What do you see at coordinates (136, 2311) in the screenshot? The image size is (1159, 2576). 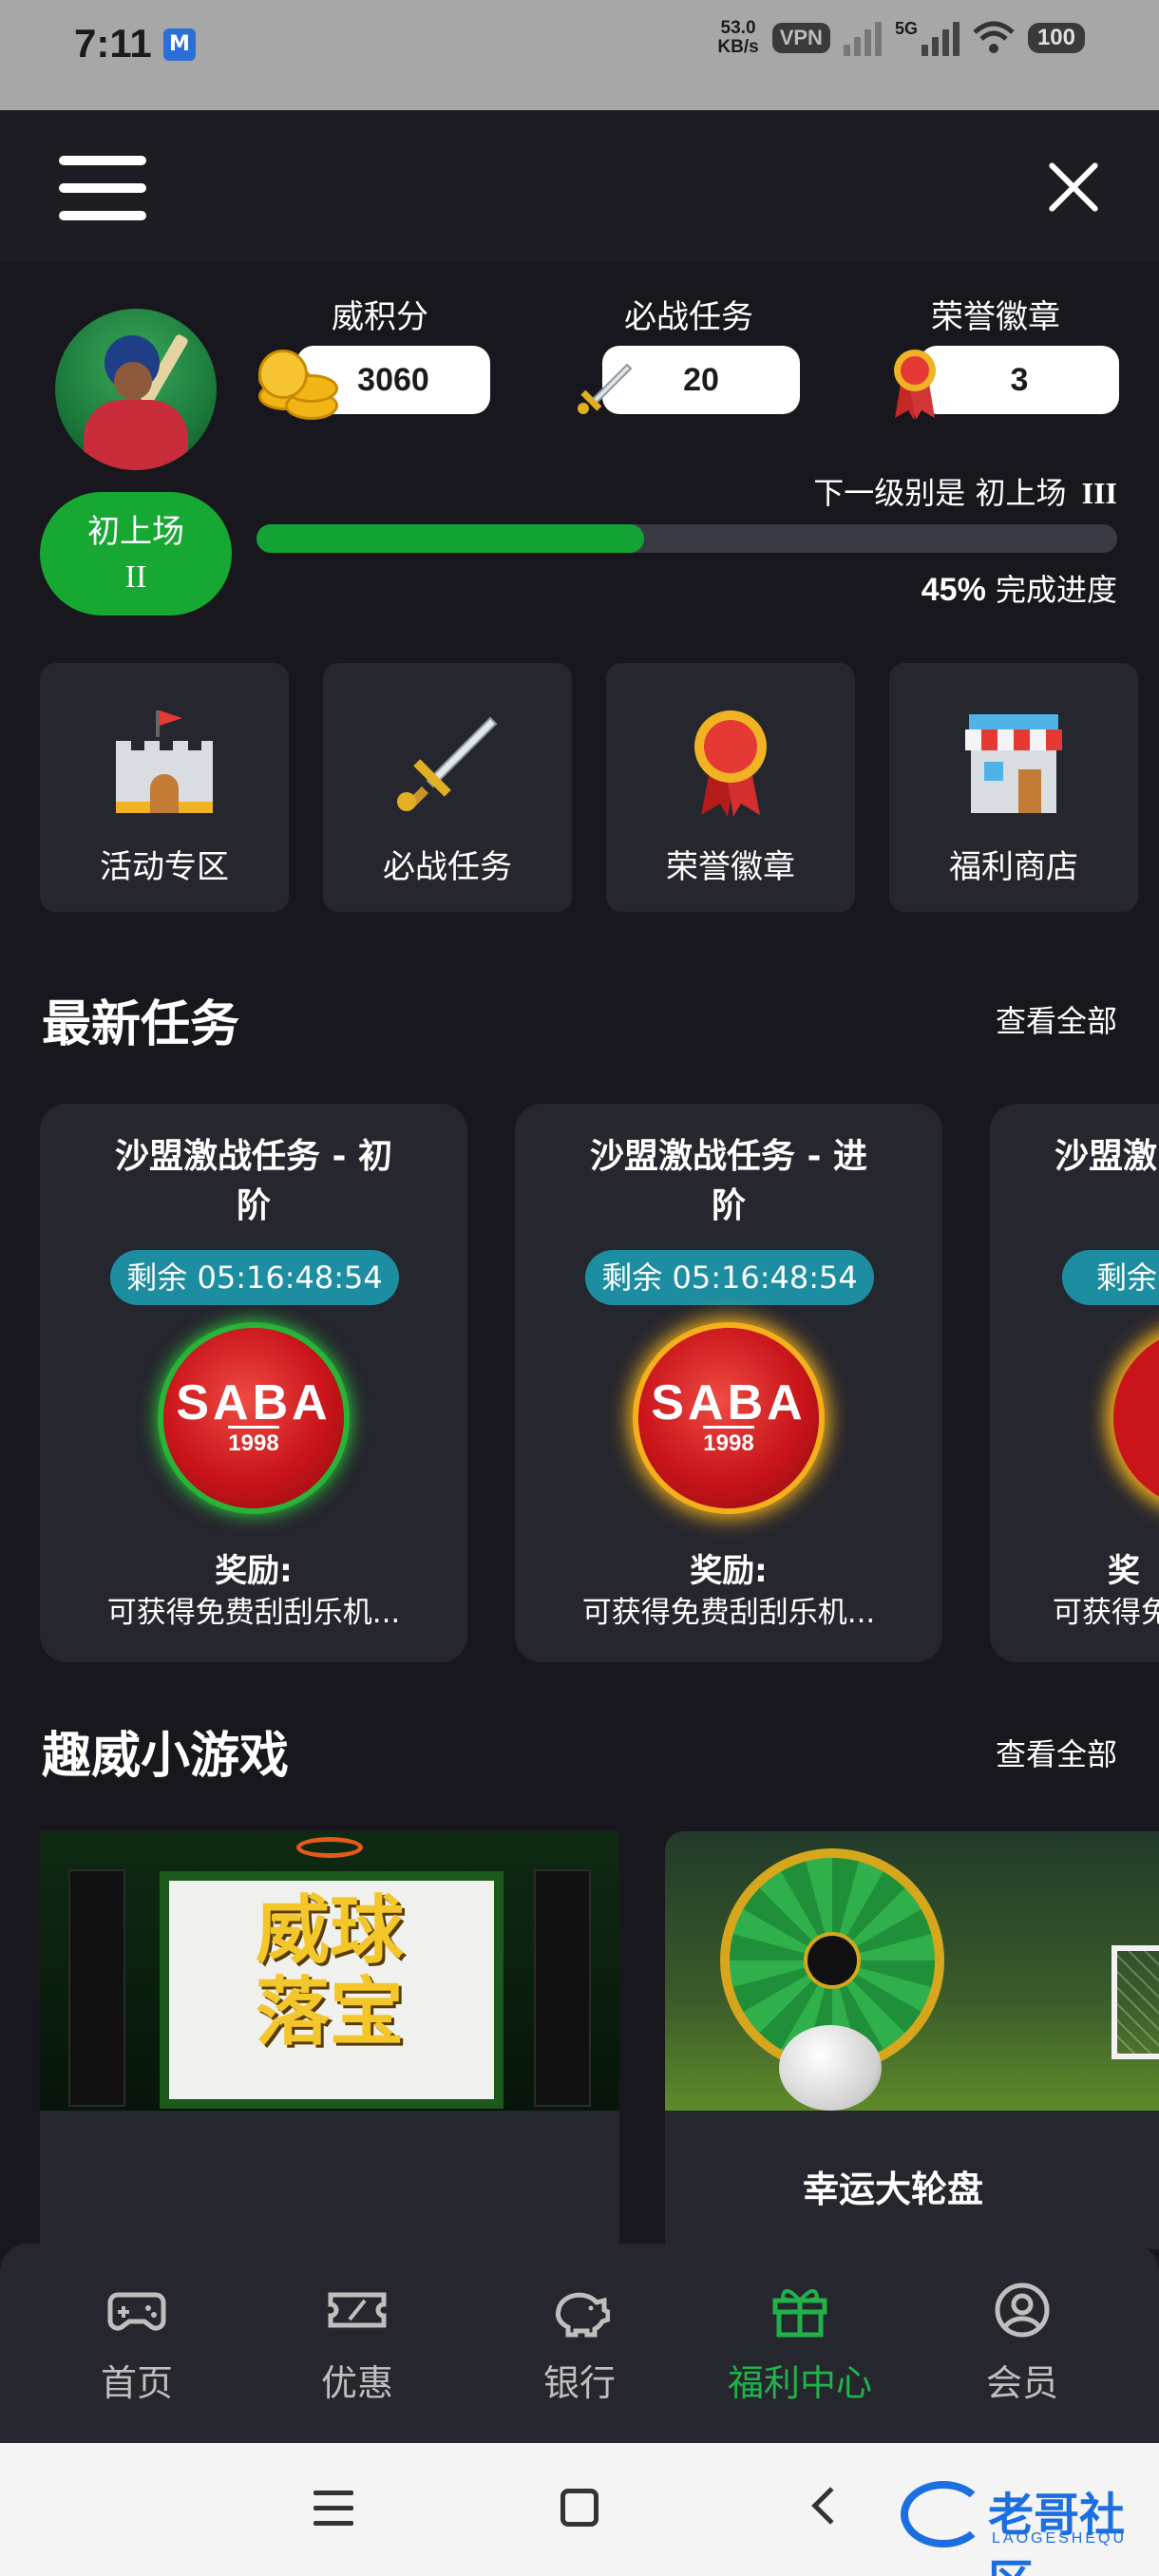 I see `gamepad-icon` at bounding box center [136, 2311].